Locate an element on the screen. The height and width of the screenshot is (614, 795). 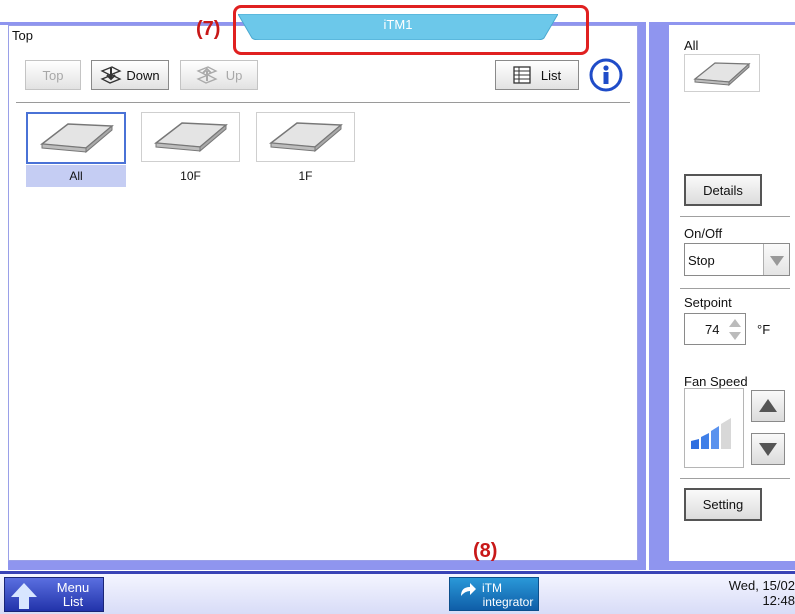
selected-area-icon-box is located at coordinates (722, 73).